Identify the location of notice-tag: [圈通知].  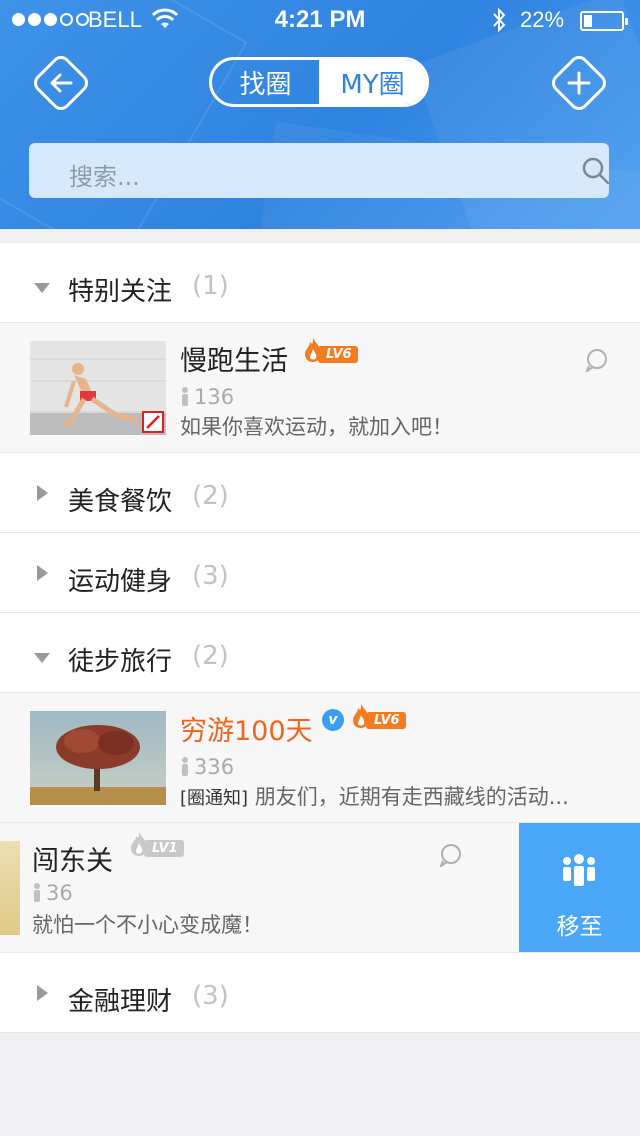
(214, 798).